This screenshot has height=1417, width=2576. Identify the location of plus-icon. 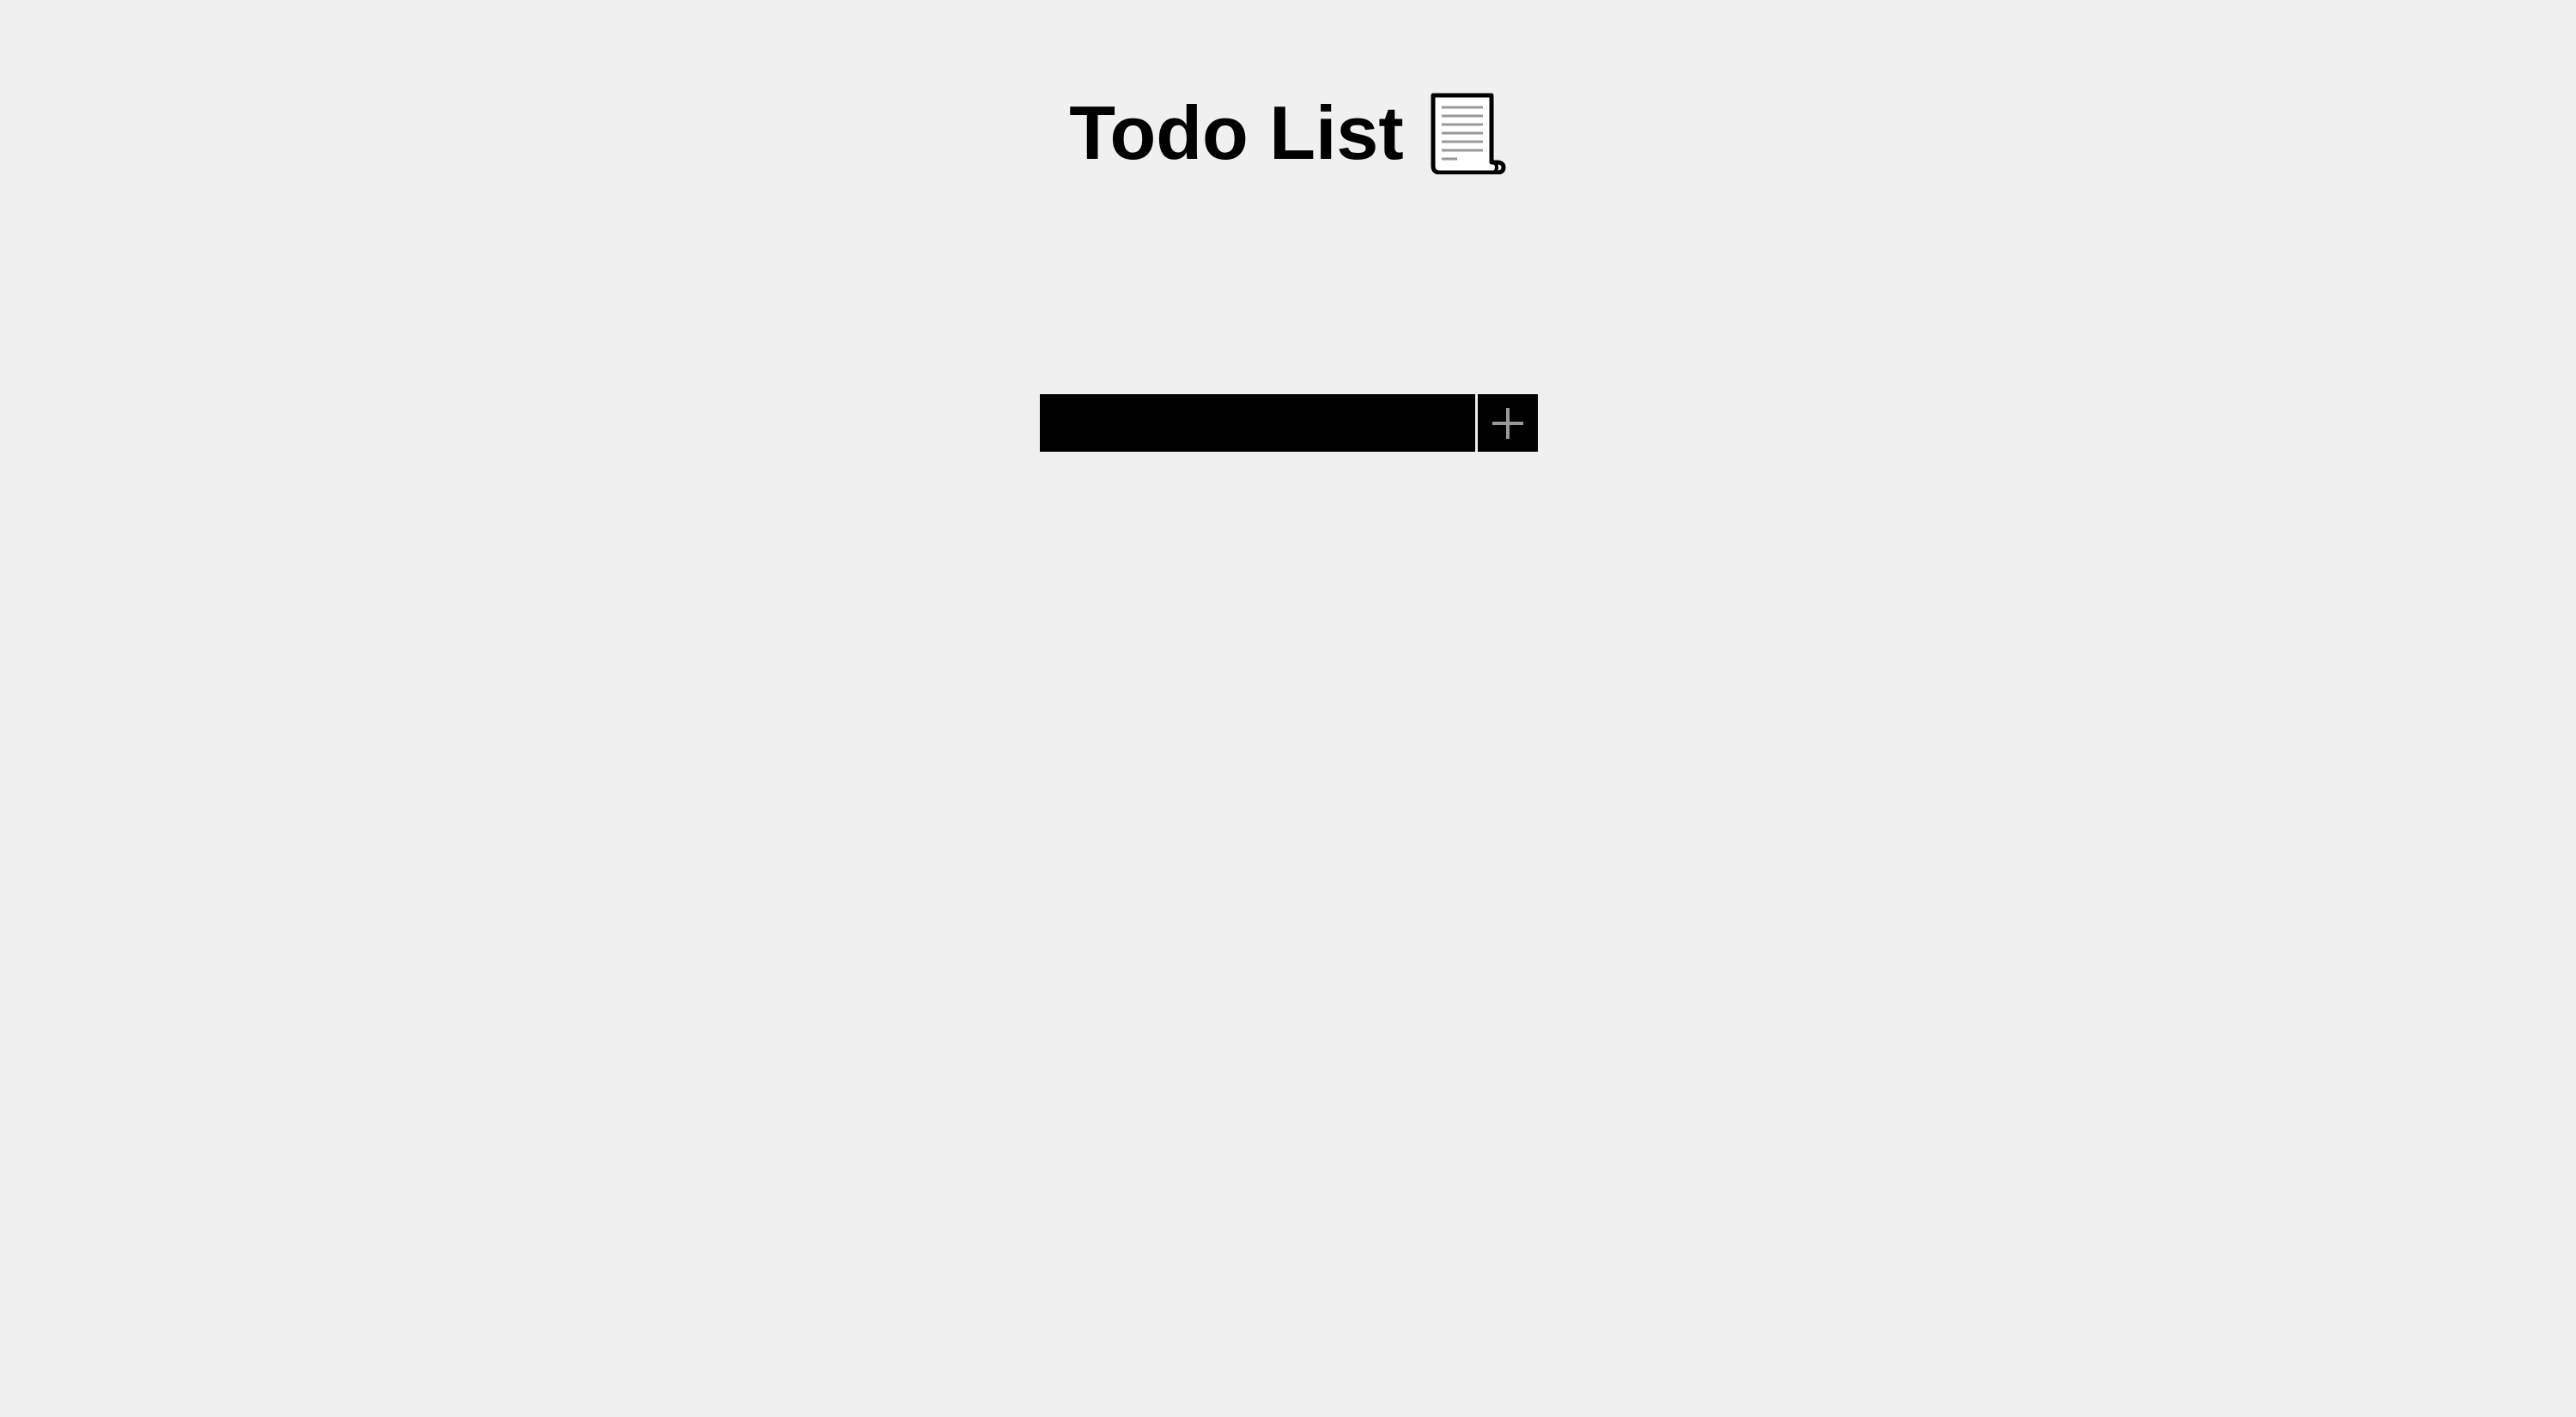
(1508, 423).